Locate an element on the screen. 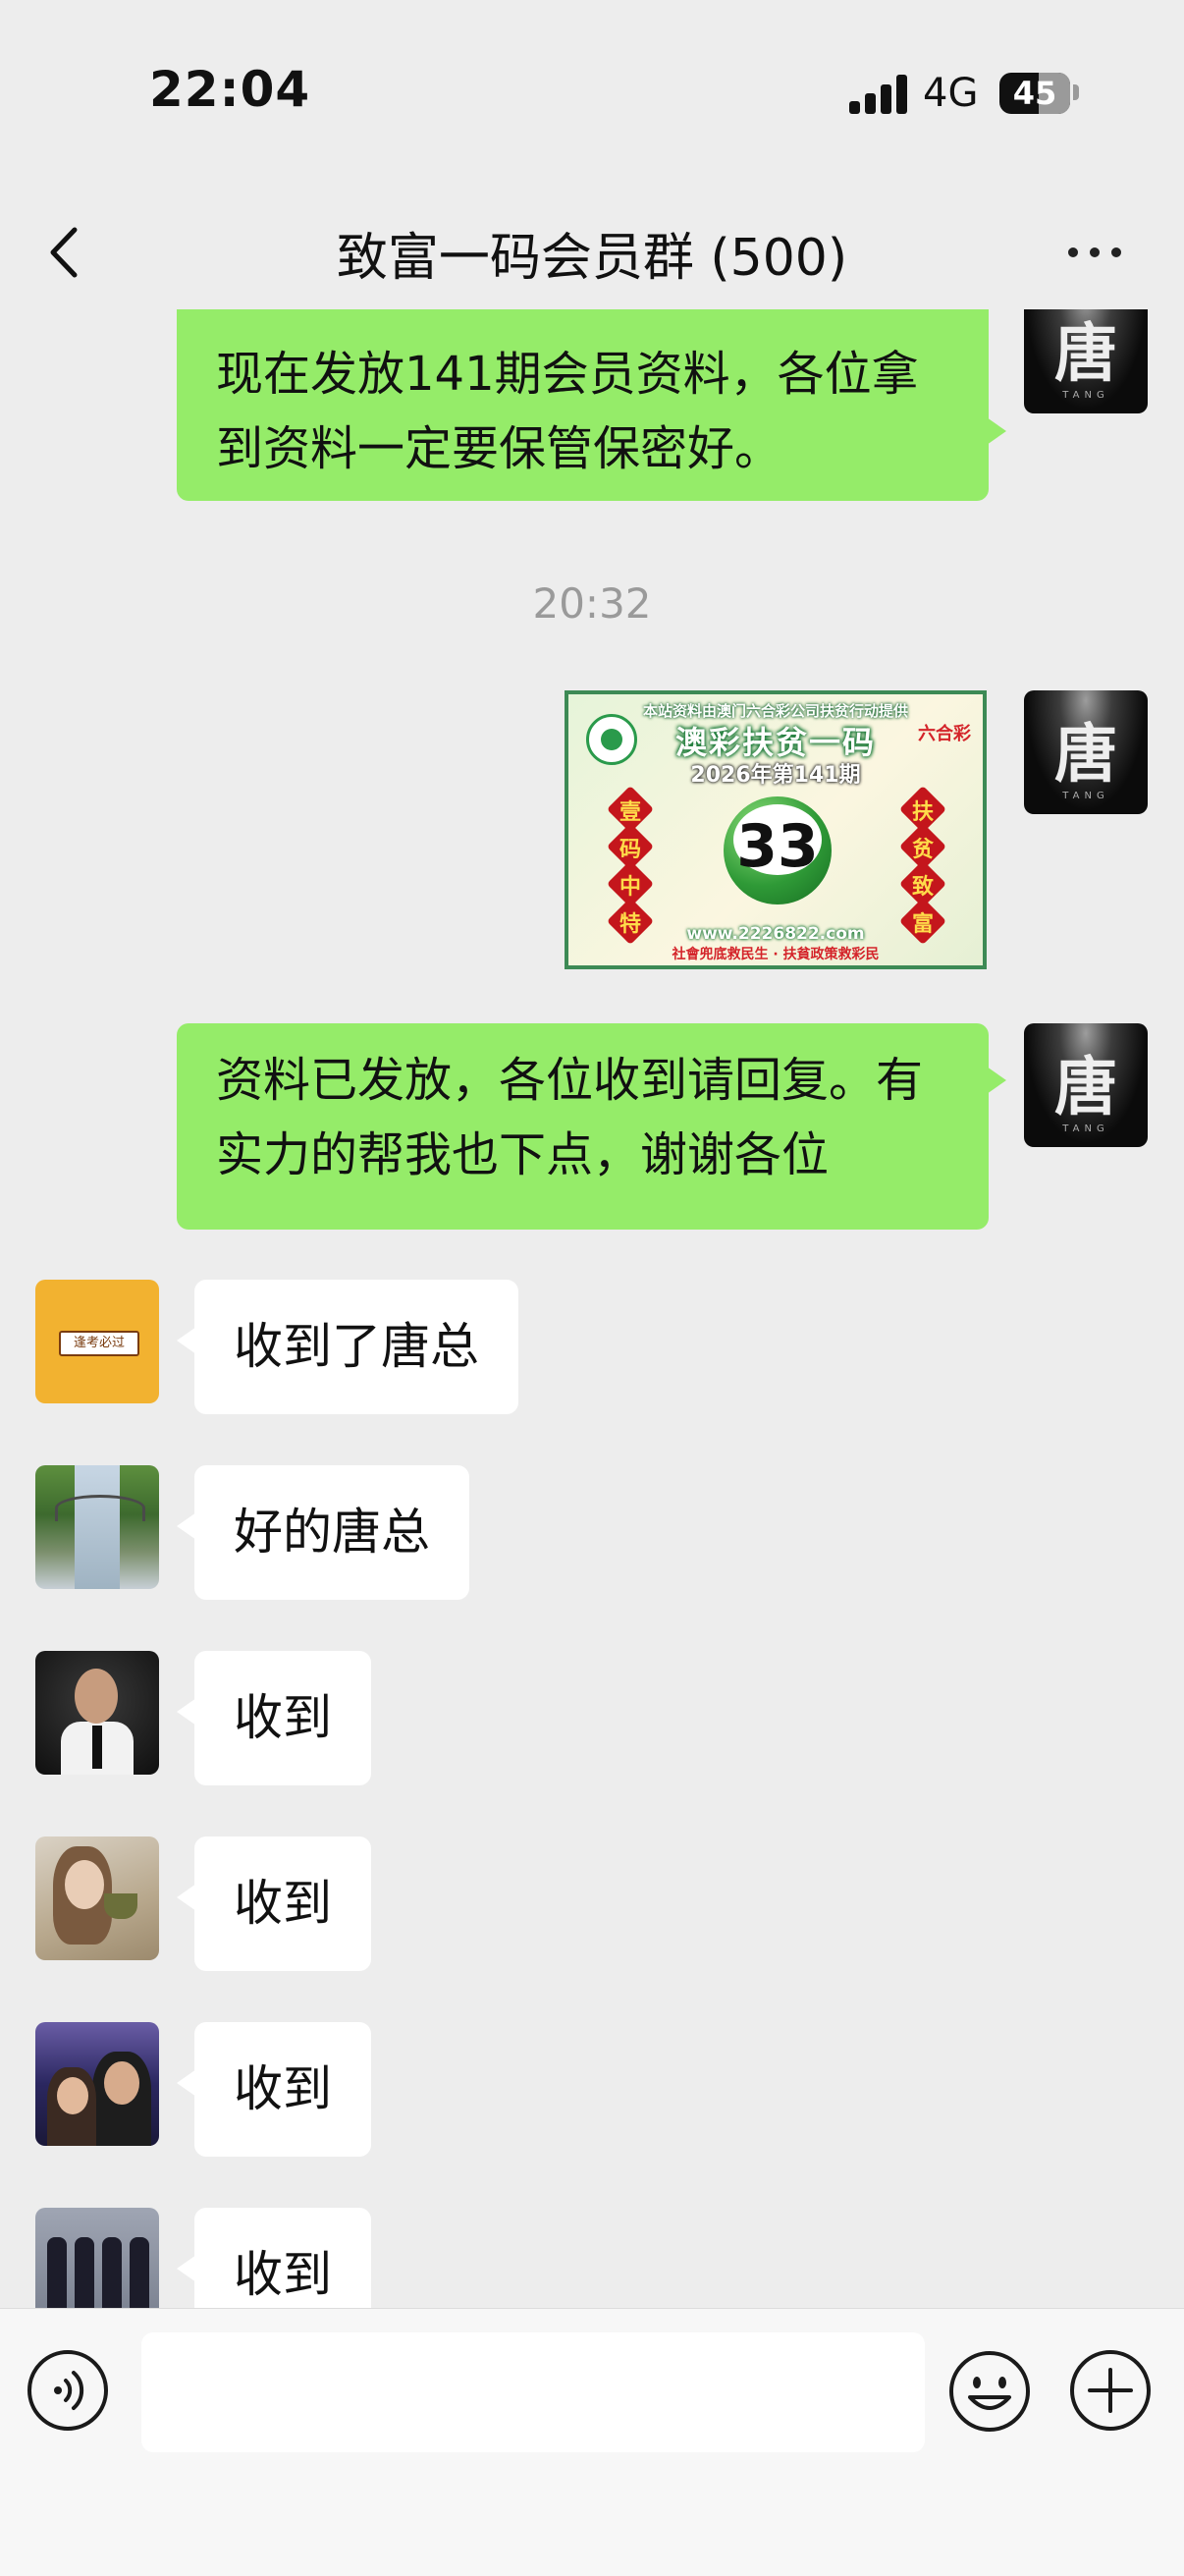 The height and width of the screenshot is (2576, 1184). status-time: 22:04 is located at coordinates (230, 89).